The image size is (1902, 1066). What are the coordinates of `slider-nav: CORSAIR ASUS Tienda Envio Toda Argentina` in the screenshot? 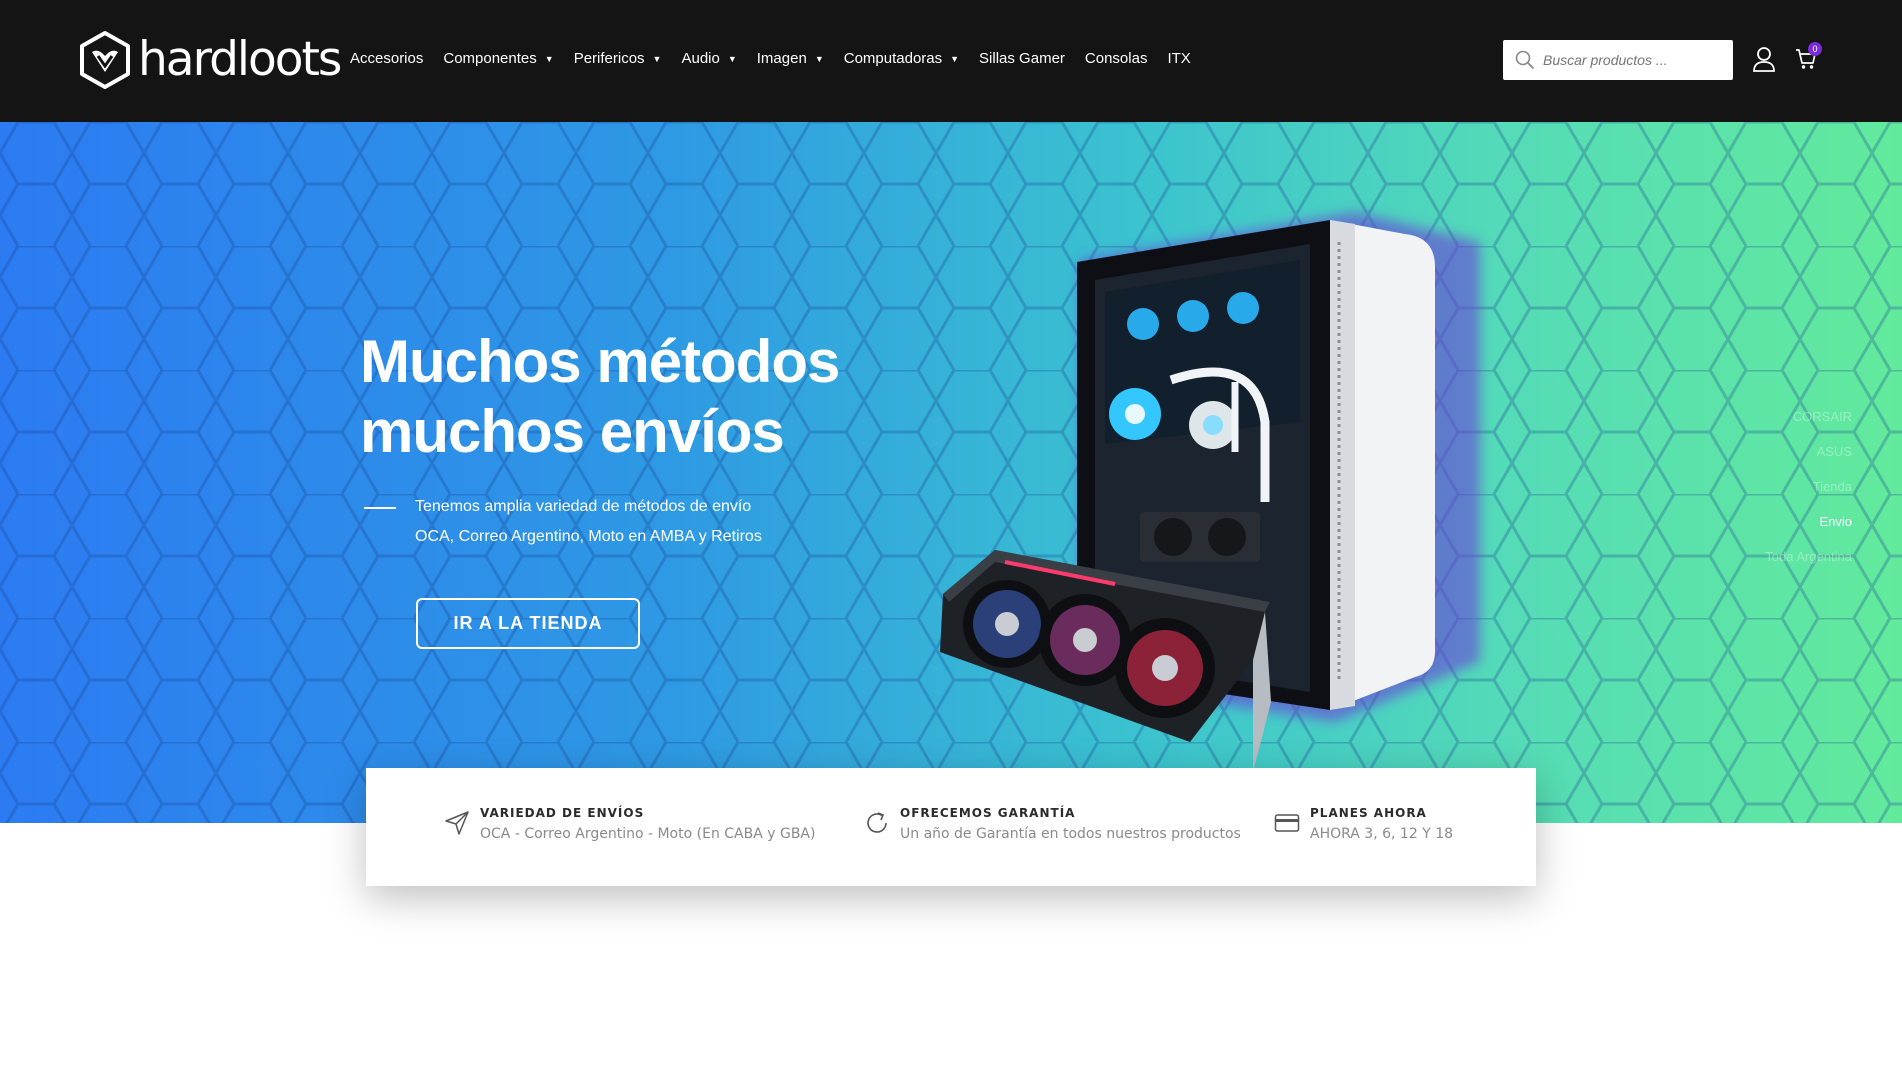 It's located at (1808, 494).